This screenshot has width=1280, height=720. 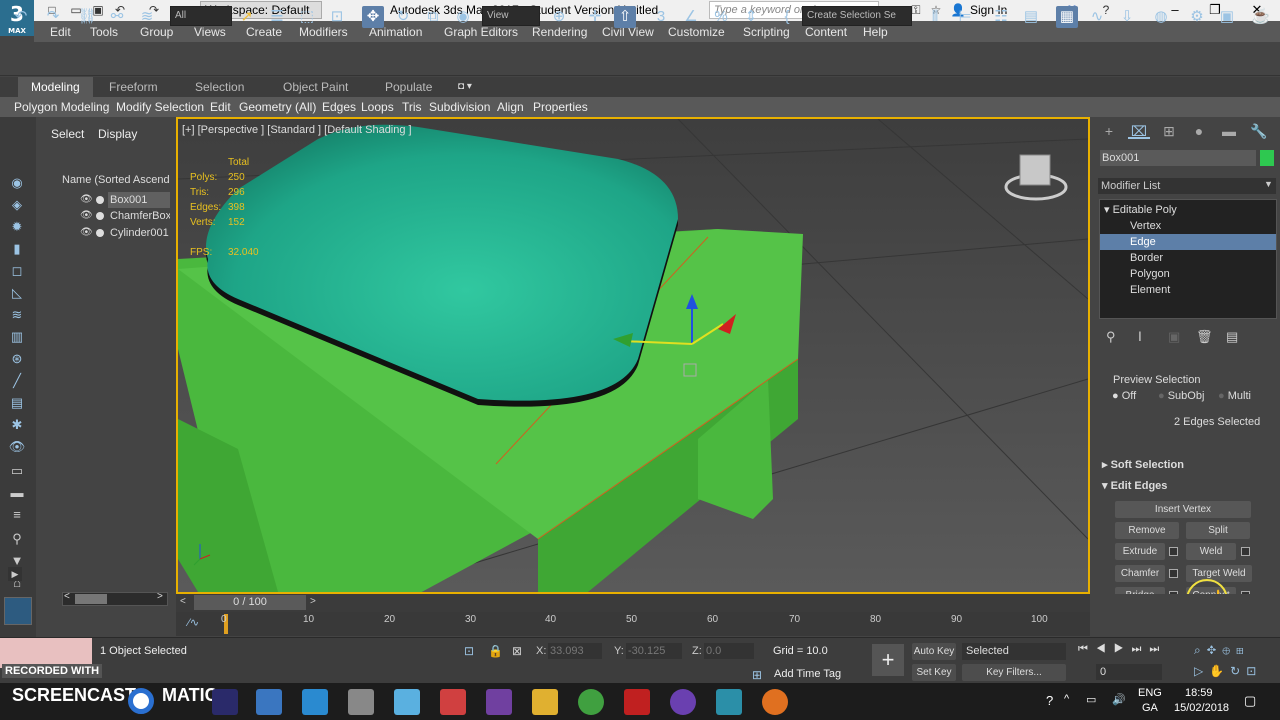 I want to click on percent-snap-icon: %, so click(x=721, y=17).